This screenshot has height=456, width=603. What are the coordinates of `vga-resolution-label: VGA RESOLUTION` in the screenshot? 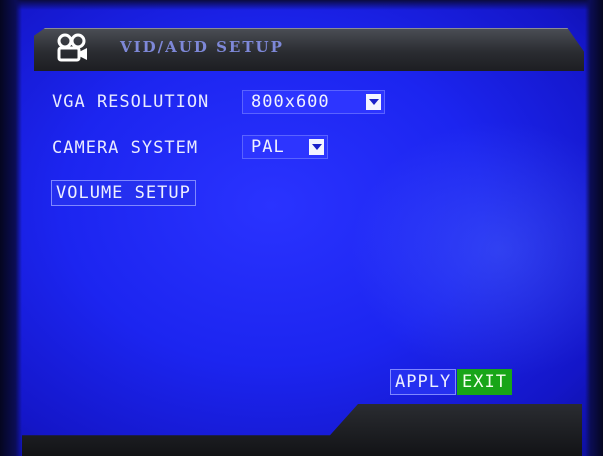 It's located at (131, 102).